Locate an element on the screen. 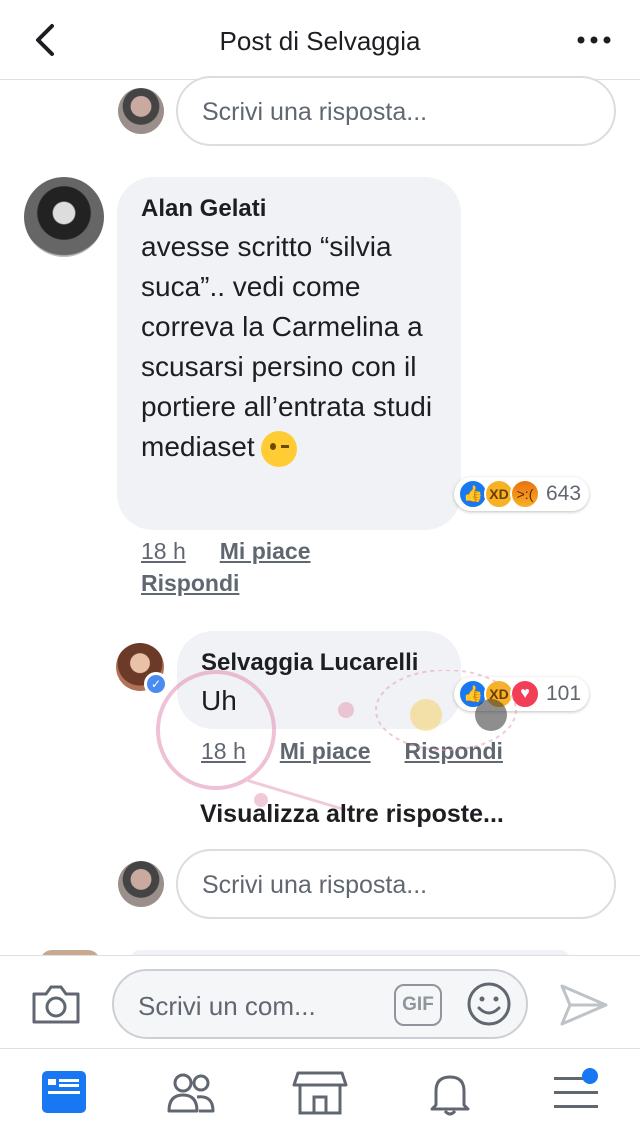 This screenshot has width=640, height=1136. marketplace-icon is located at coordinates (320, 1093).